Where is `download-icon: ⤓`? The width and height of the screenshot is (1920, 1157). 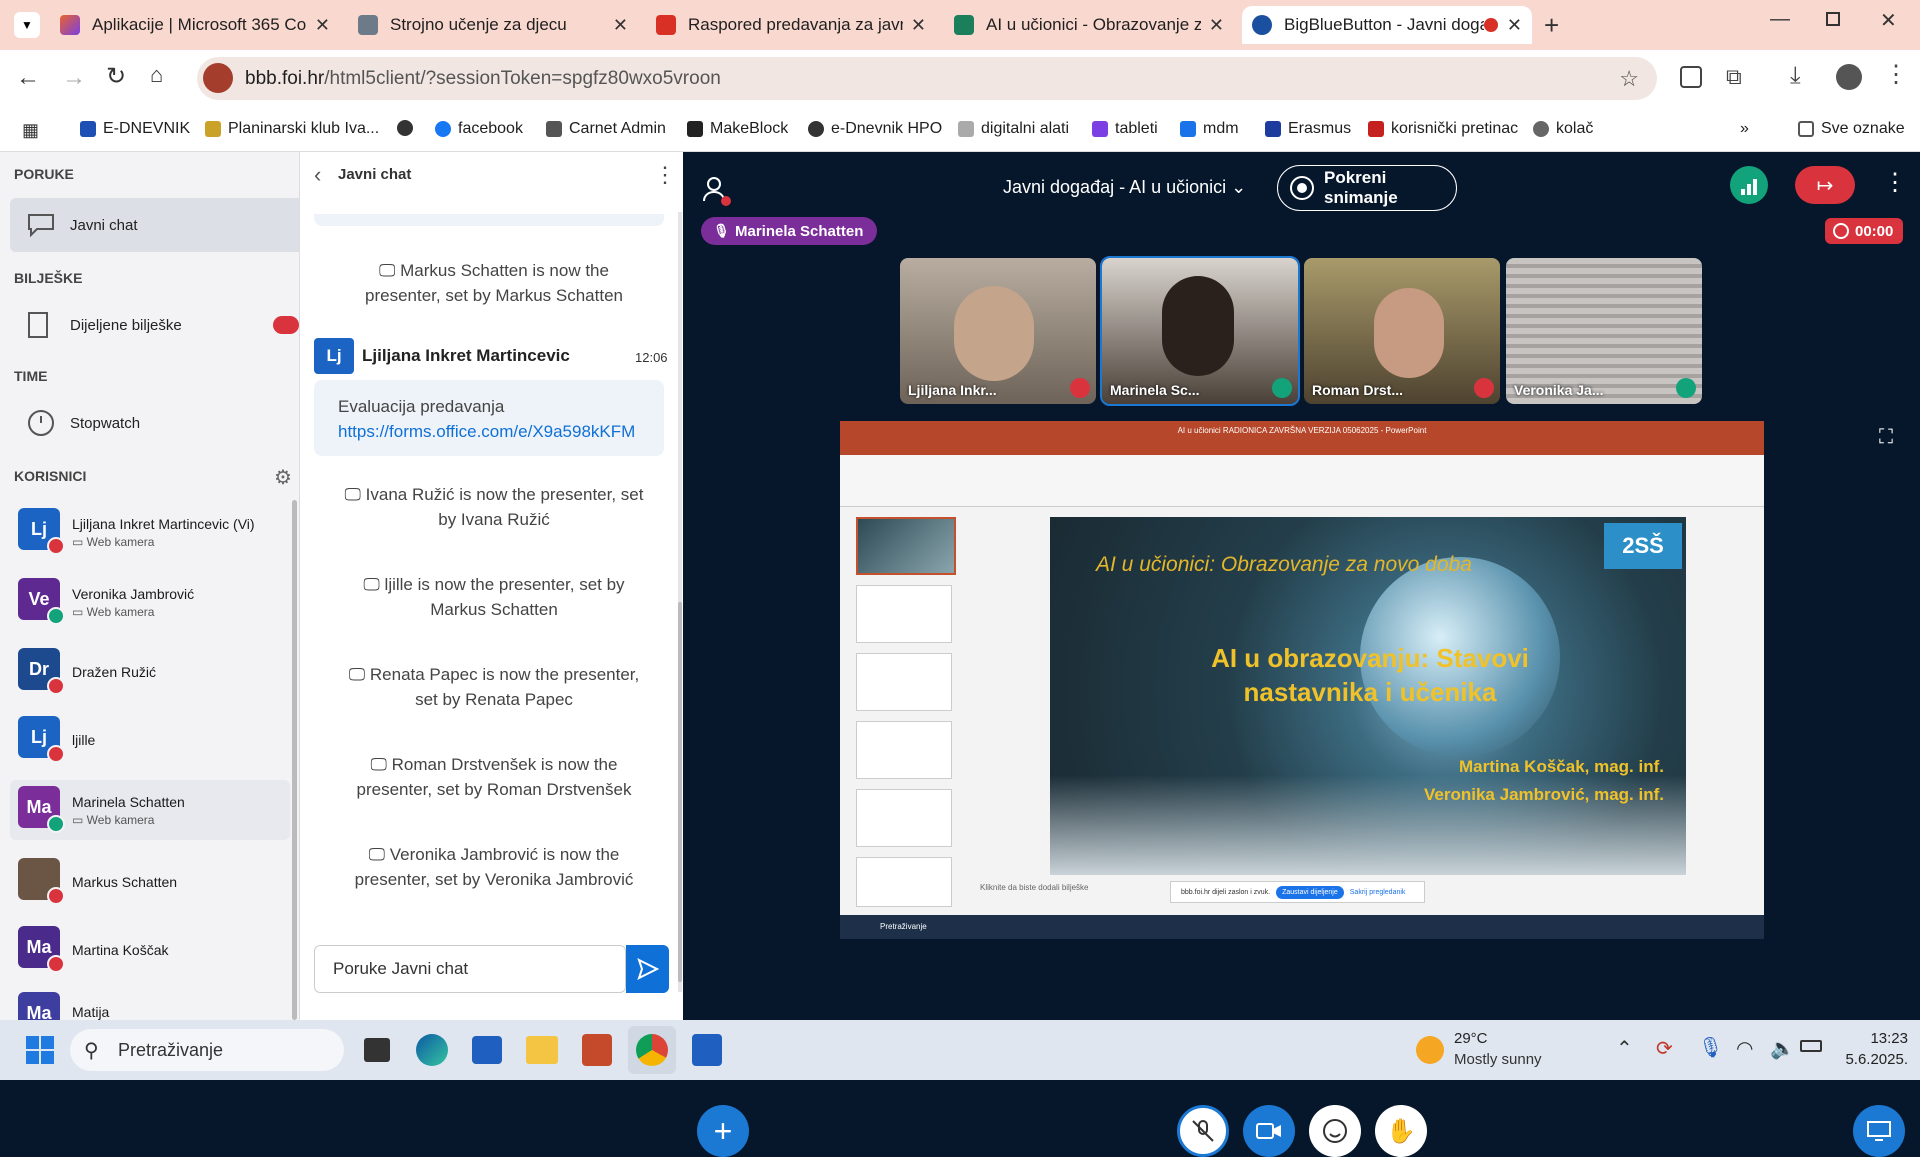 download-icon: ⤓ is located at coordinates (1795, 76).